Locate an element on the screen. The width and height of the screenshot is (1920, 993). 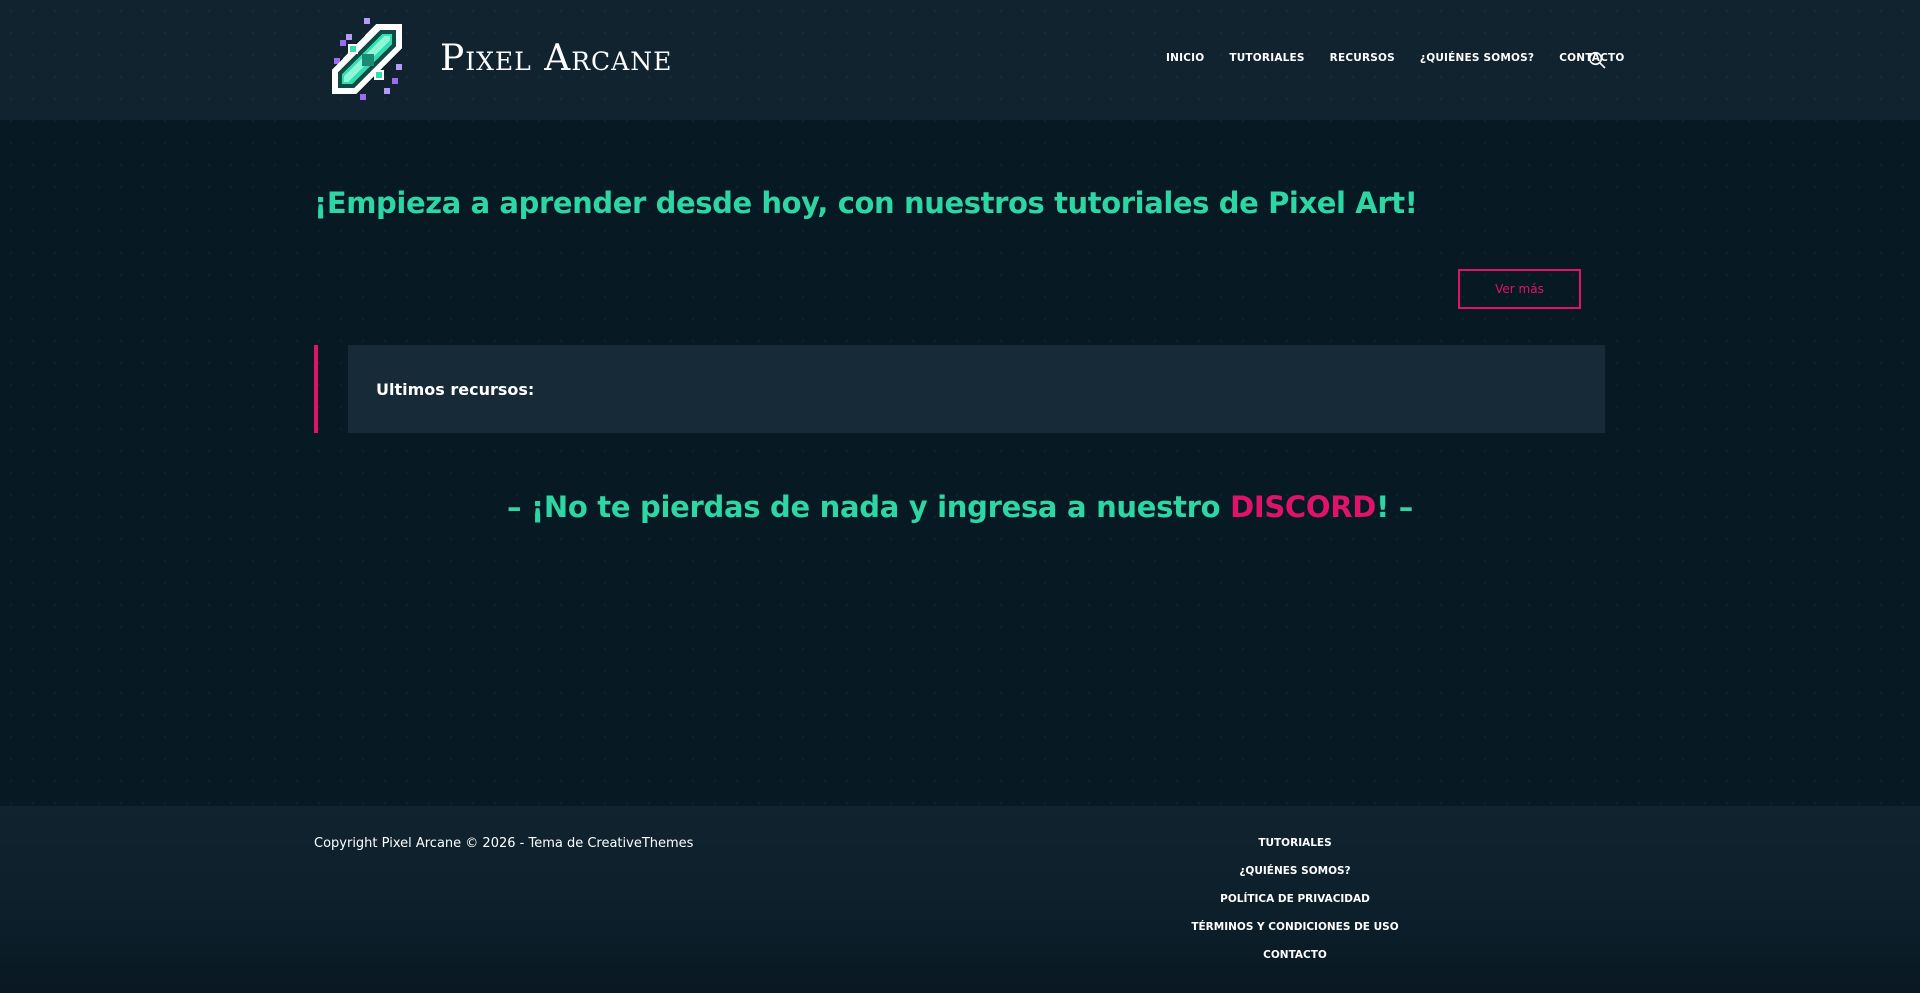
latest-resources-panel: Ultimos recursos: is located at coordinates (976, 389).